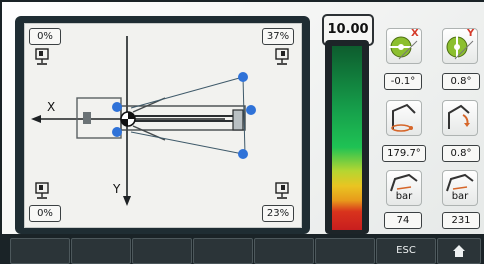  Describe the element at coordinates (127, 201) in the screenshot. I see `y-axis-arrow` at that location.